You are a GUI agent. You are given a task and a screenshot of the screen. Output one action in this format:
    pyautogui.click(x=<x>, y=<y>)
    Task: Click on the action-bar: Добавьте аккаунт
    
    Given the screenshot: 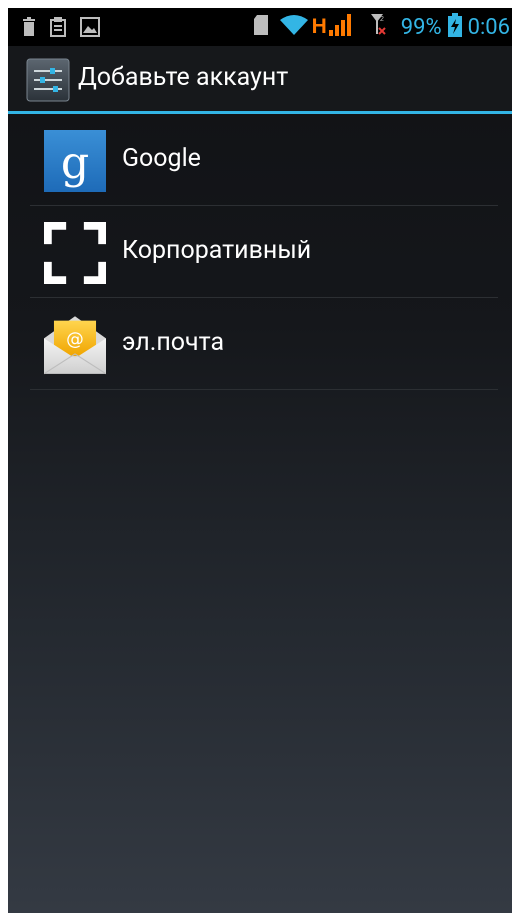 What is the action you would take?
    pyautogui.click(x=260, y=79)
    